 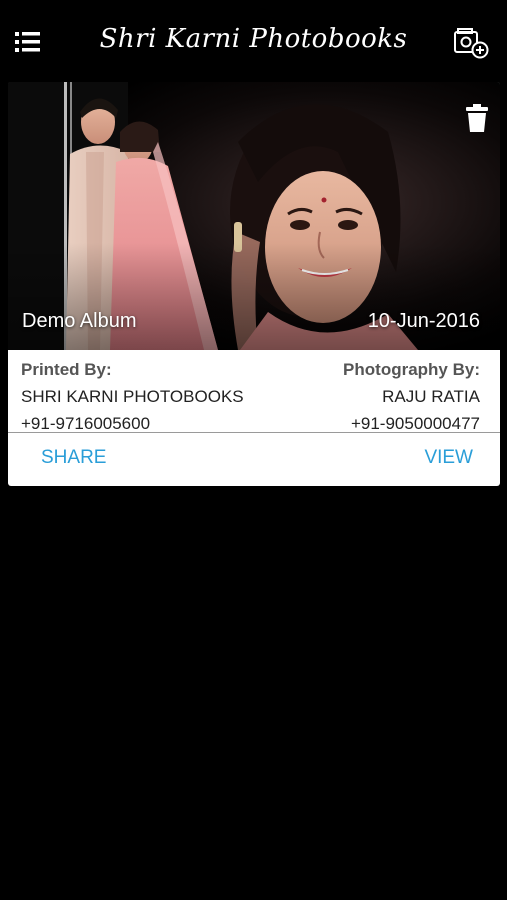 I want to click on album-date: 10-Jun-2016, so click(x=423, y=321).